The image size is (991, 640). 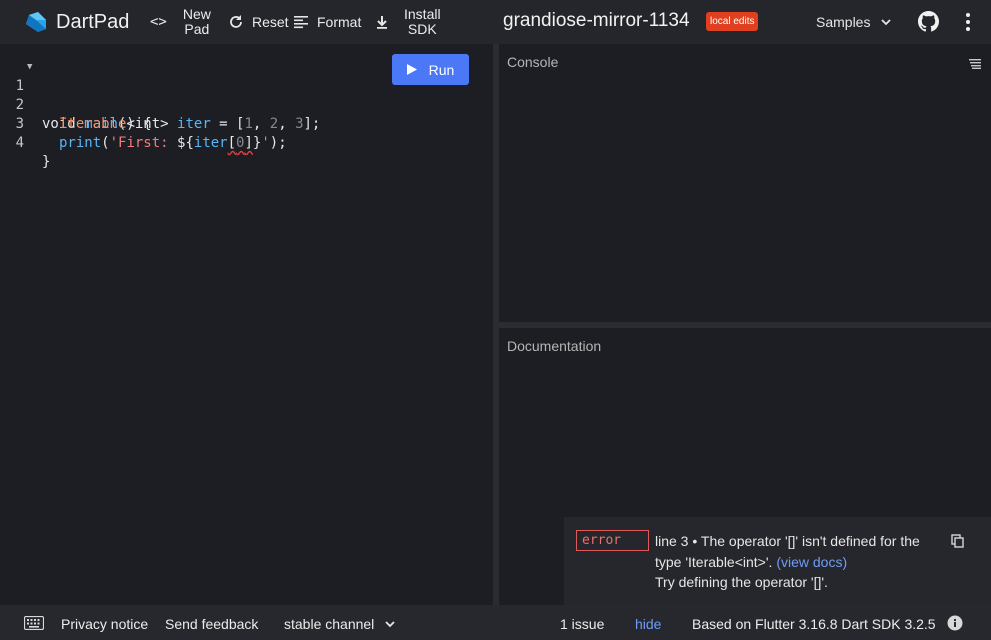 I want to click on info-button, so click(x=955, y=624).